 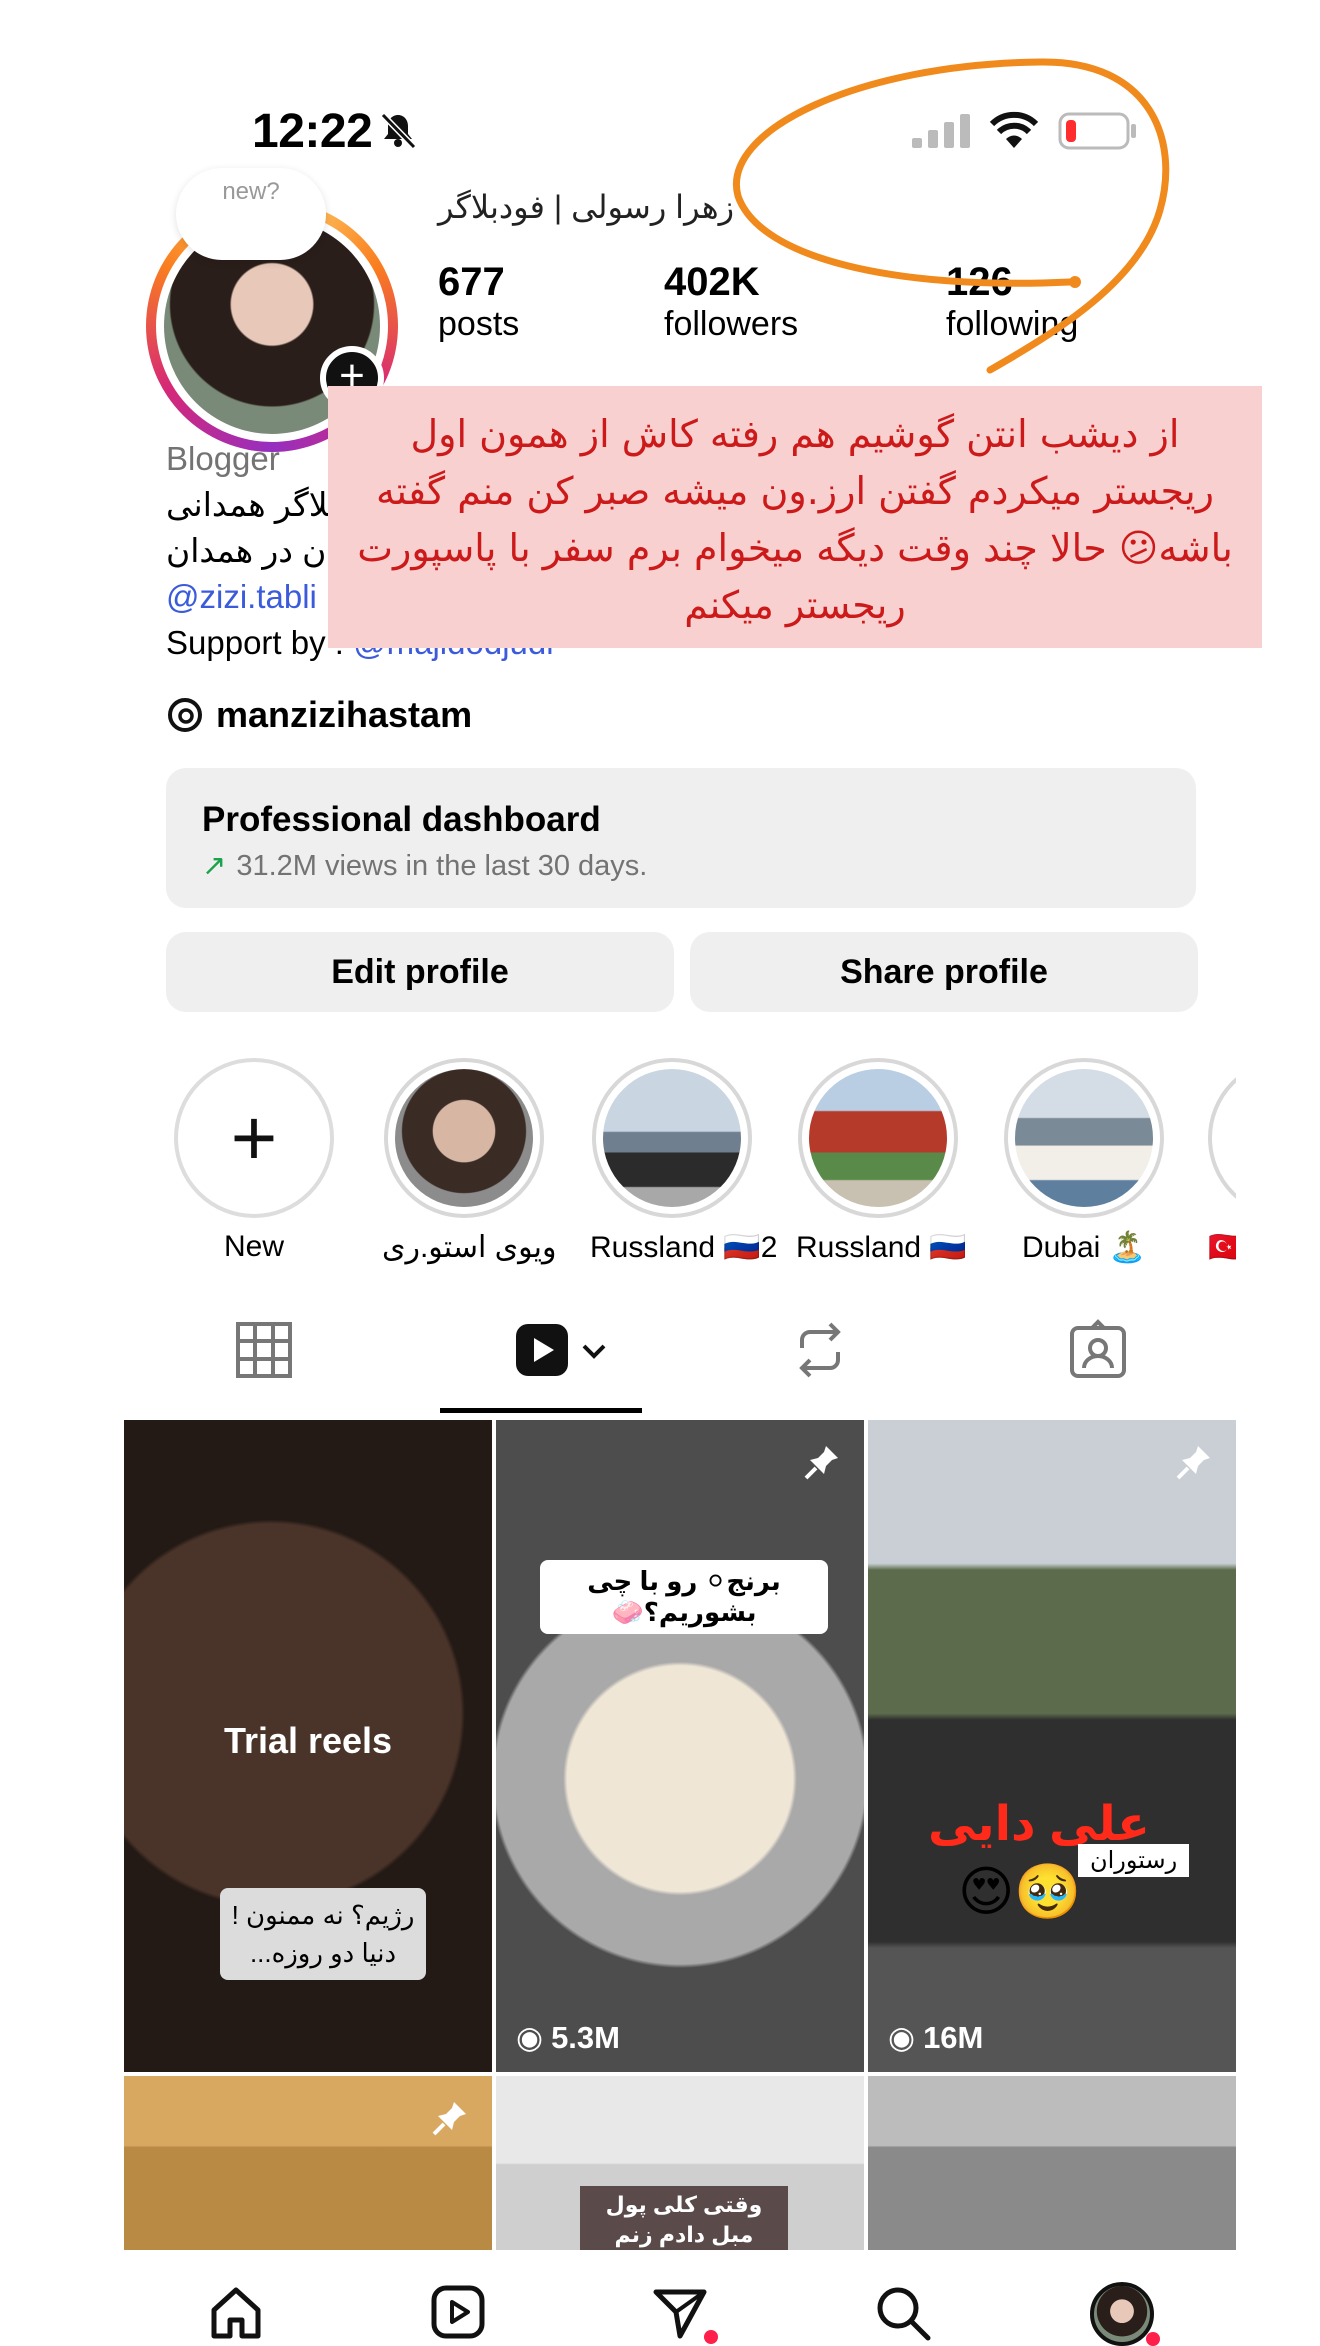 I want to click on highlight-item: Dubai 🏝️, so click(x=1084, y=1161).